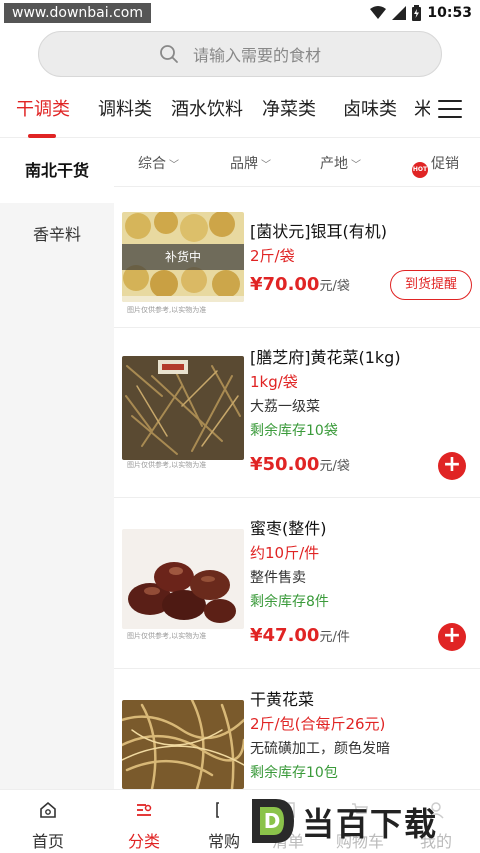  What do you see at coordinates (274, 382) in the screenshot?
I see `product-spec: 1kg/袋` at bounding box center [274, 382].